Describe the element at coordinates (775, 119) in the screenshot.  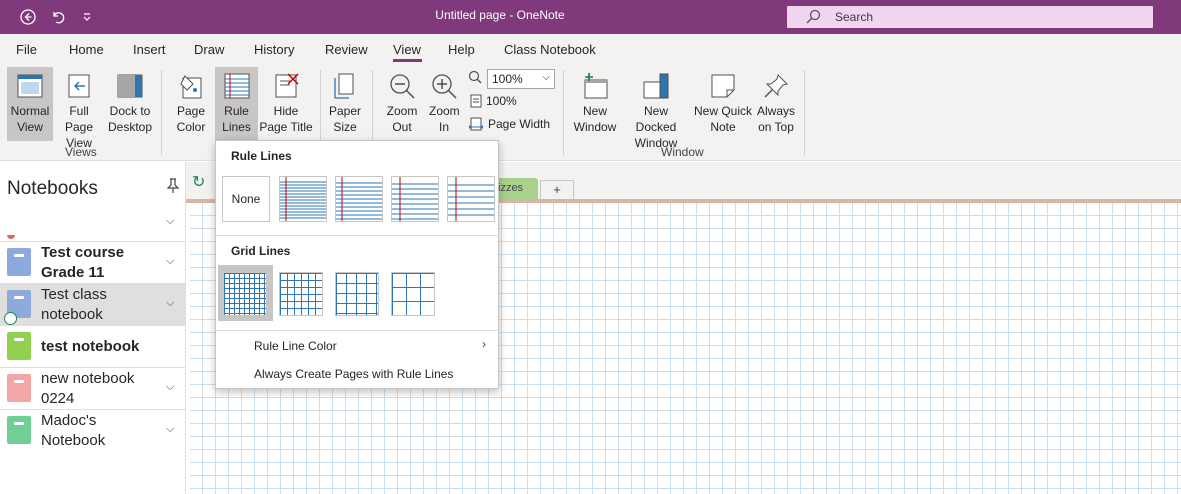
I see `always-on-top-label: Always on Top` at that location.